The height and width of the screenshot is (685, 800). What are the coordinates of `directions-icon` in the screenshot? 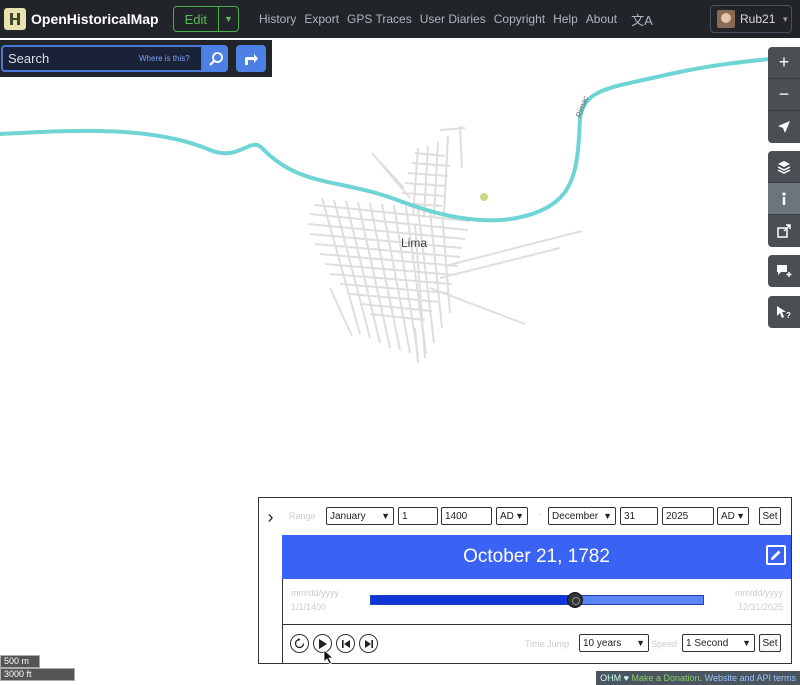 It's located at (251, 59).